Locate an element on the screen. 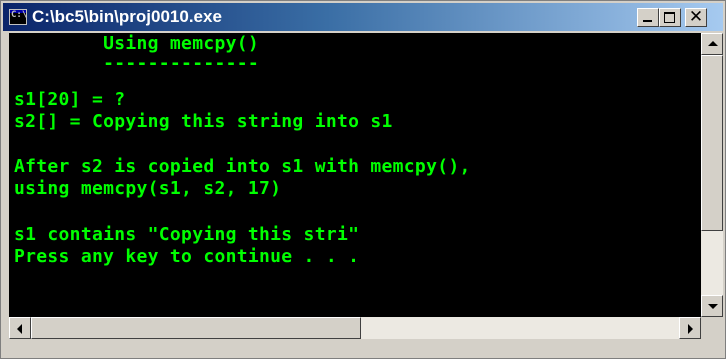 This screenshot has width=726, height=359. console-line: Using memcpy() is located at coordinates (137, 43).